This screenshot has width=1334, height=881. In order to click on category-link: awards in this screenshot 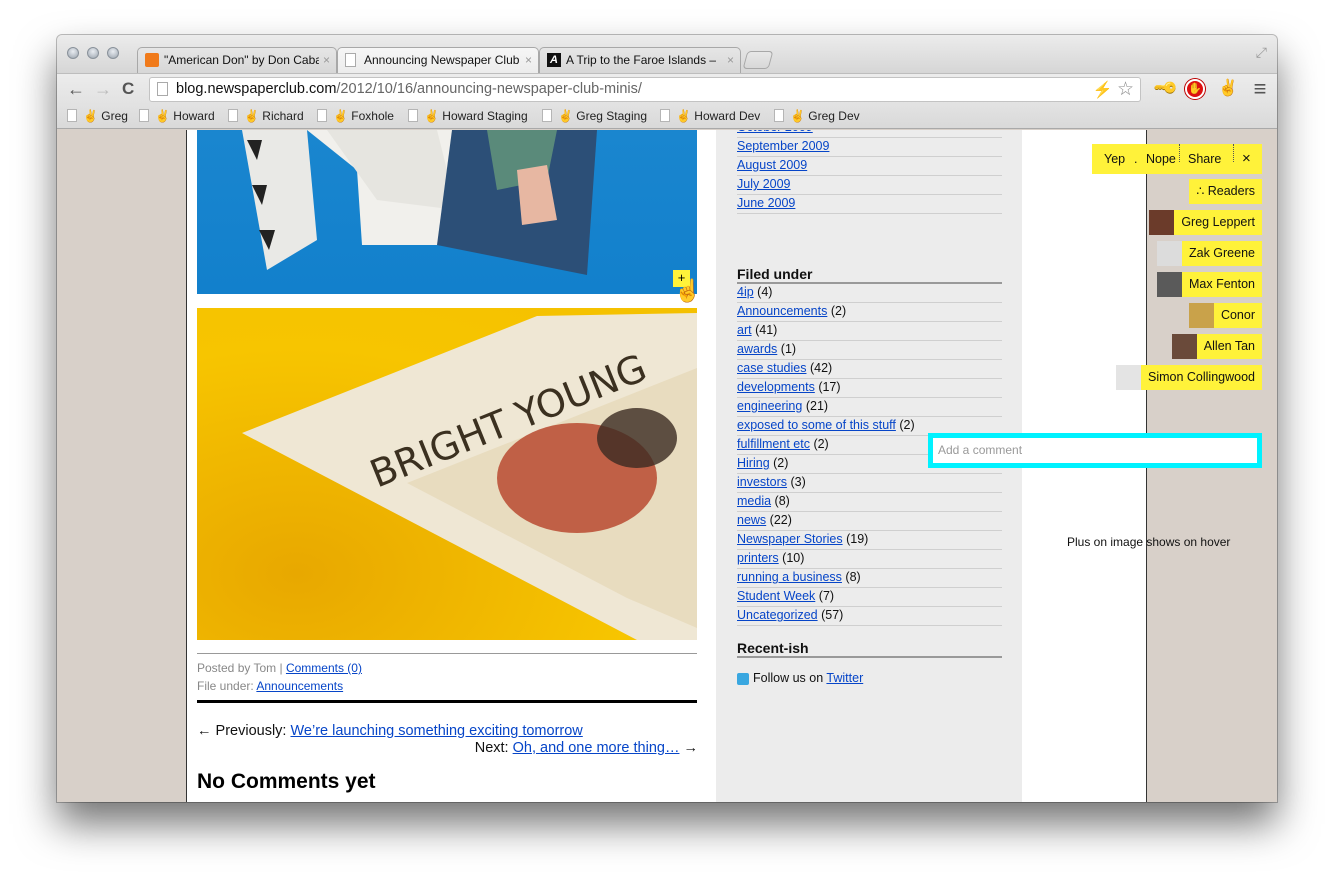, I will do `click(757, 349)`.